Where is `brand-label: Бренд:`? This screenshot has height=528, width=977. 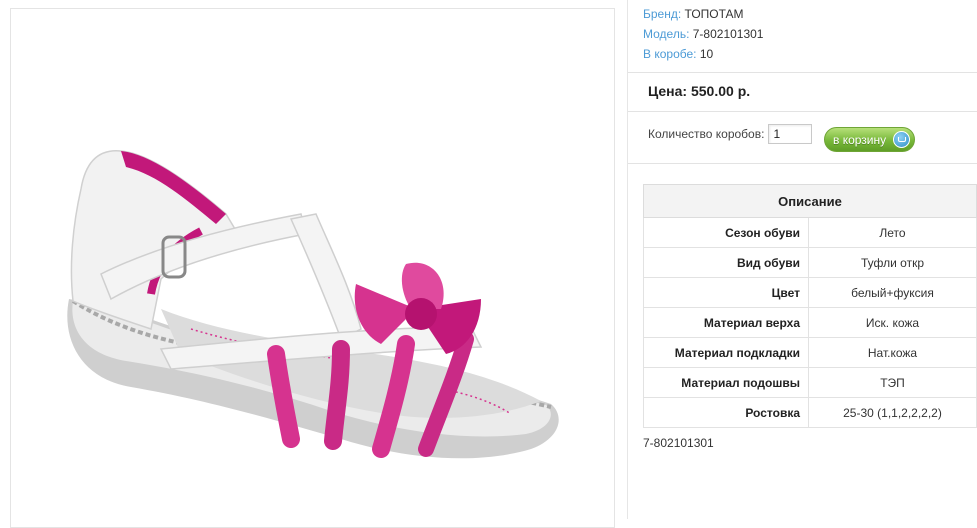 brand-label: Бренд: is located at coordinates (662, 14).